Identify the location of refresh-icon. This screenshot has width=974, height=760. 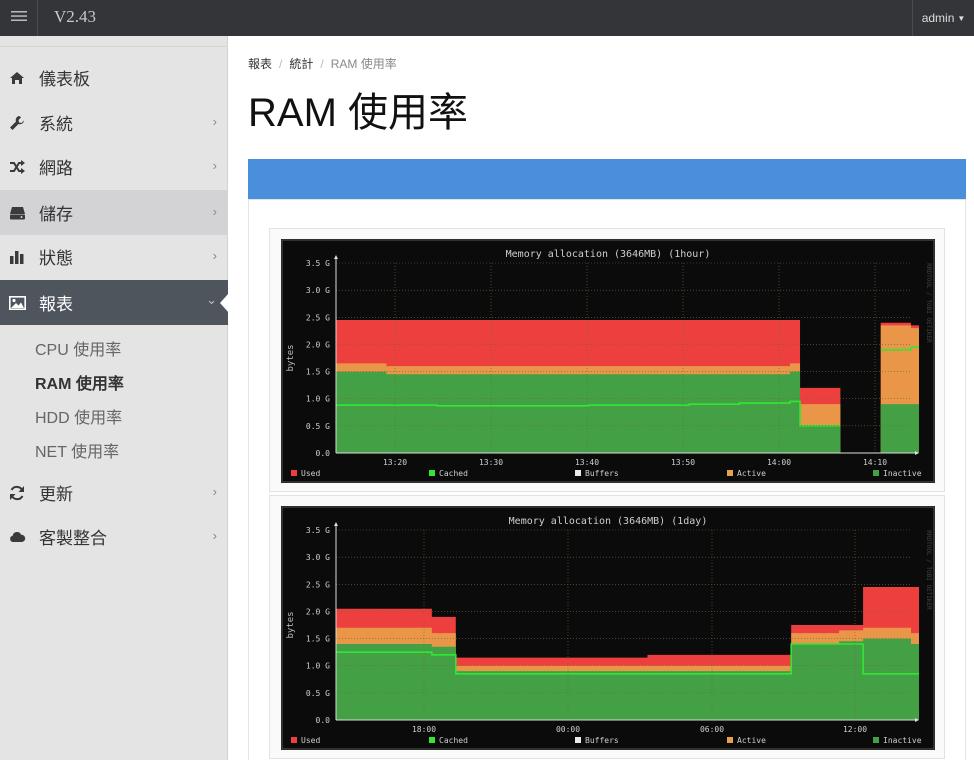
(17, 493).